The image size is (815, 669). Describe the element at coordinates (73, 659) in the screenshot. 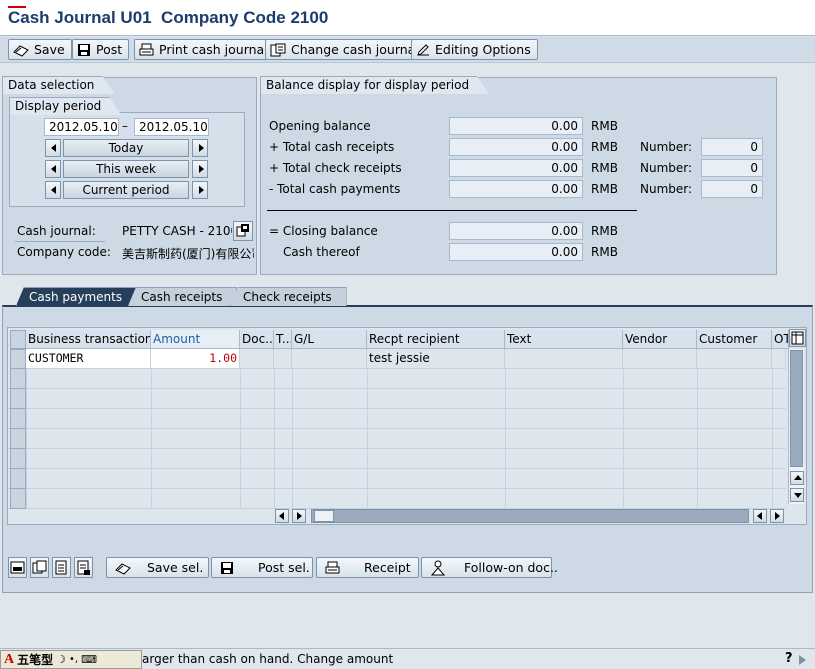

I see `punctuation-icon: •,` at that location.